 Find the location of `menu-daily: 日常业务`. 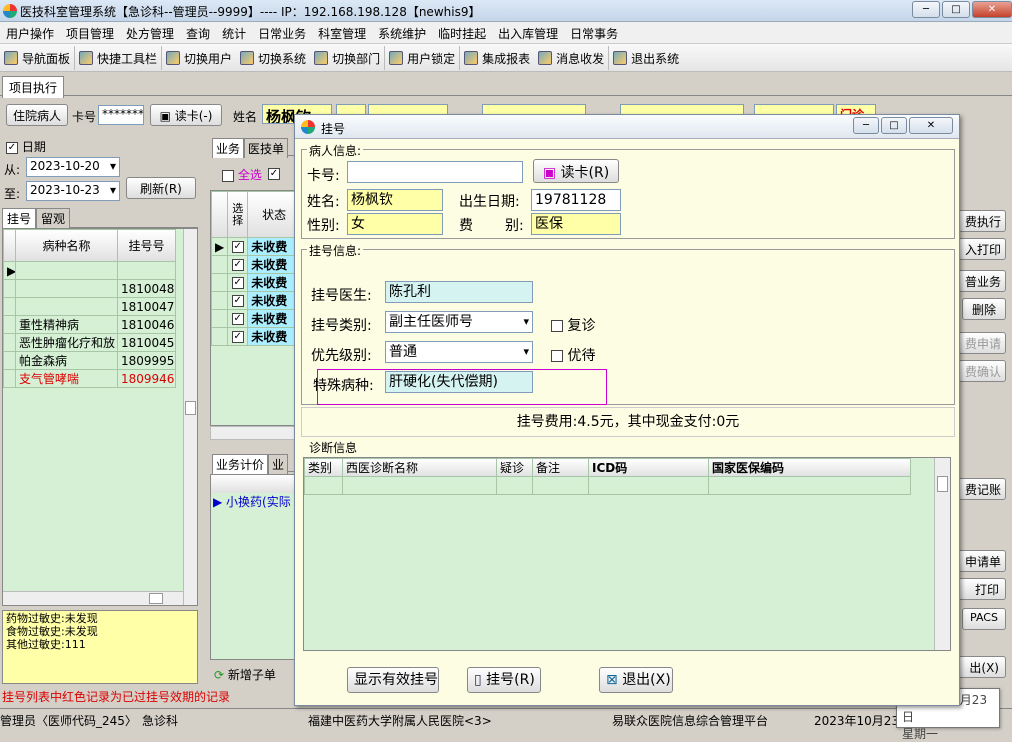

menu-daily: 日常业务 is located at coordinates (282, 33).